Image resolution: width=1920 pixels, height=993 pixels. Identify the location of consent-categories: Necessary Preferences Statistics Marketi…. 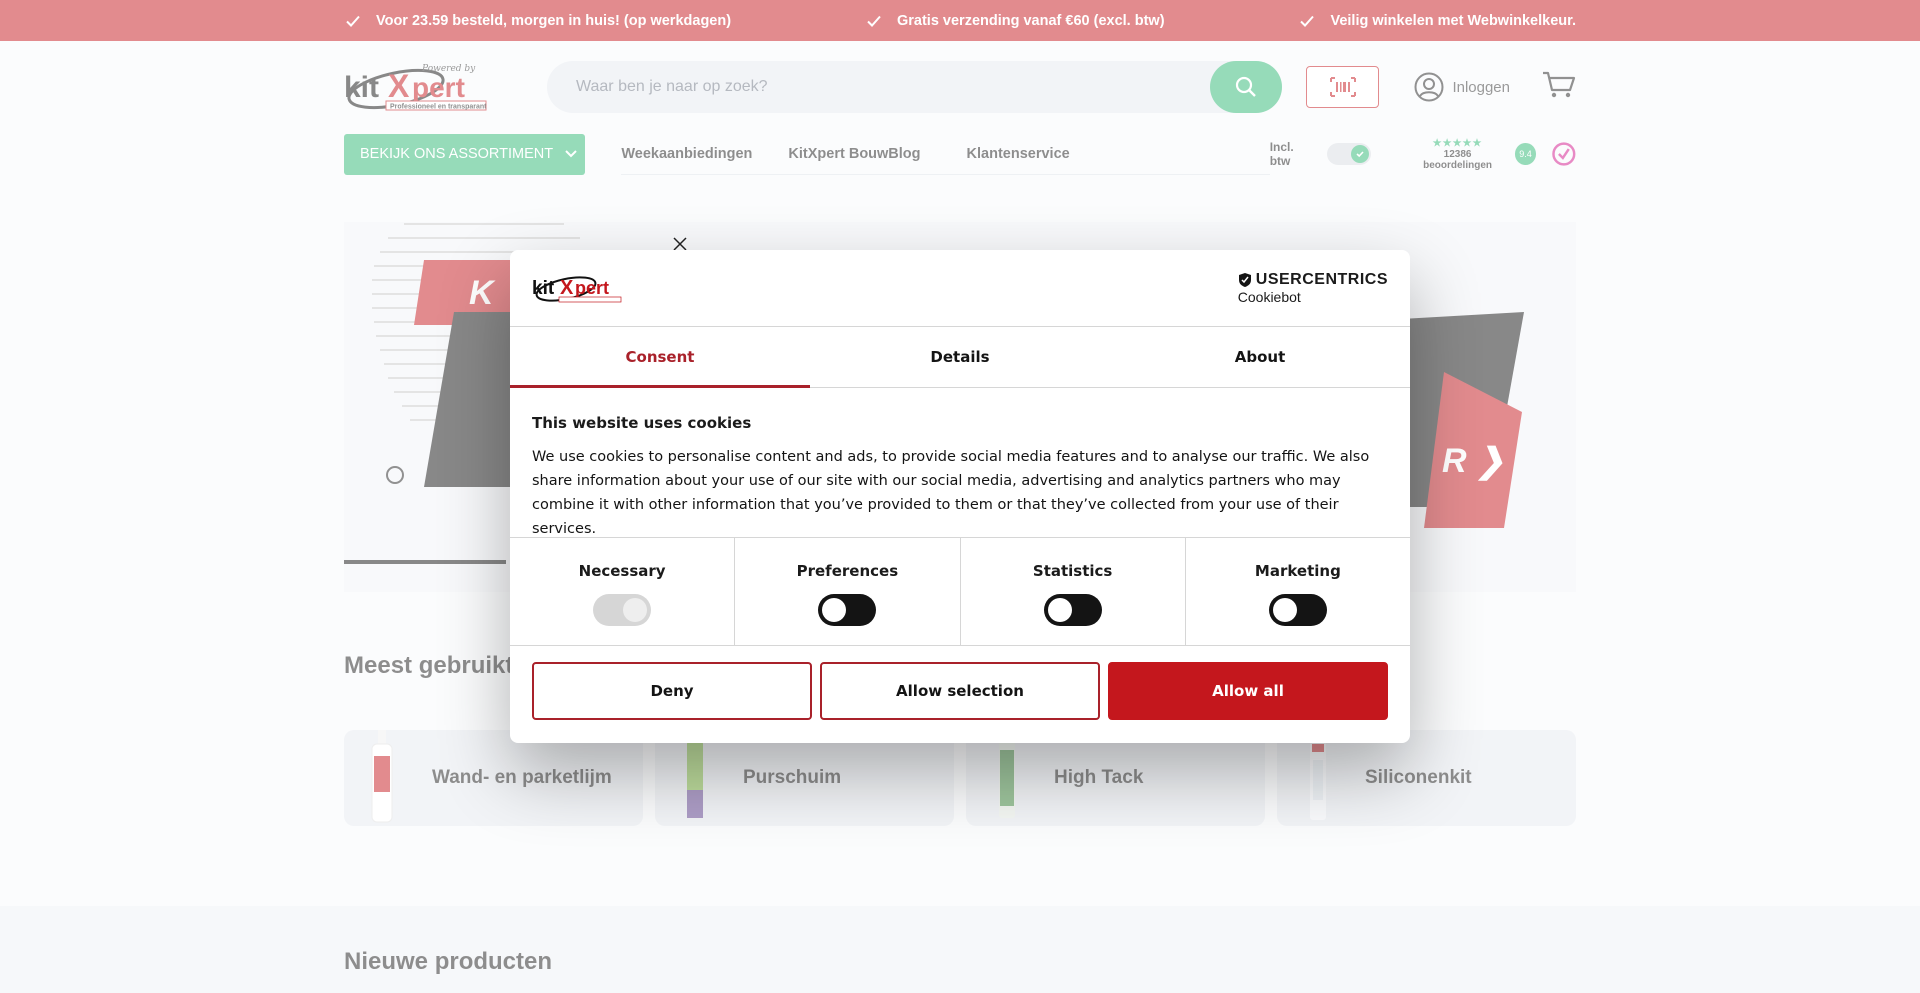
(960, 592).